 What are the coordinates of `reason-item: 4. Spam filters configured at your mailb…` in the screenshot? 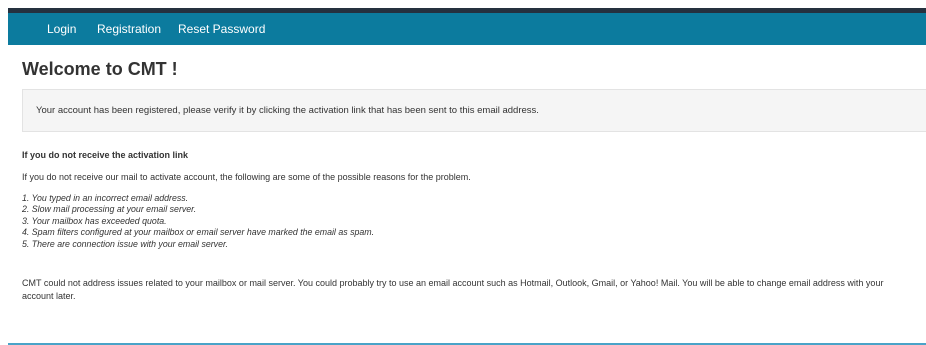 It's located at (198, 232).